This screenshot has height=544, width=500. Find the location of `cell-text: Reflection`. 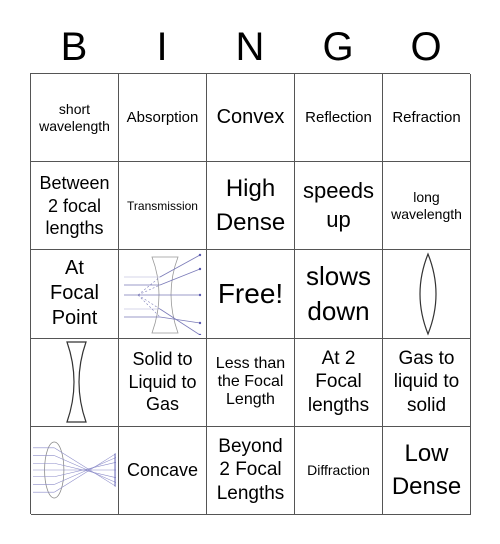

cell-text: Reflection is located at coordinates (338, 117).